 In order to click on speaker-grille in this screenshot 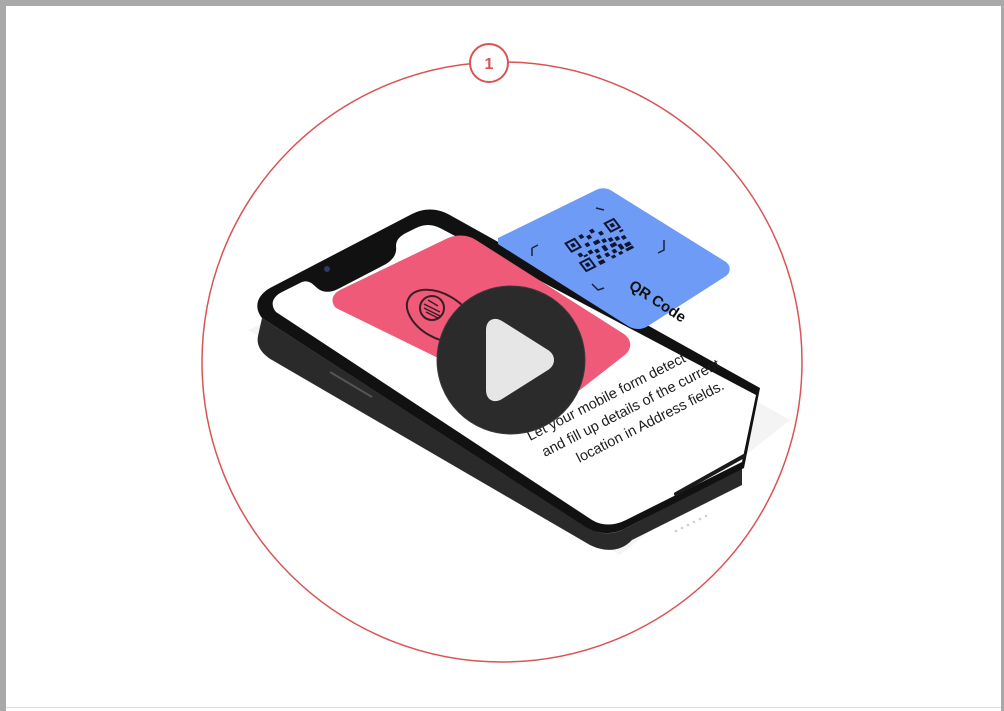, I will do `click(691, 523)`.